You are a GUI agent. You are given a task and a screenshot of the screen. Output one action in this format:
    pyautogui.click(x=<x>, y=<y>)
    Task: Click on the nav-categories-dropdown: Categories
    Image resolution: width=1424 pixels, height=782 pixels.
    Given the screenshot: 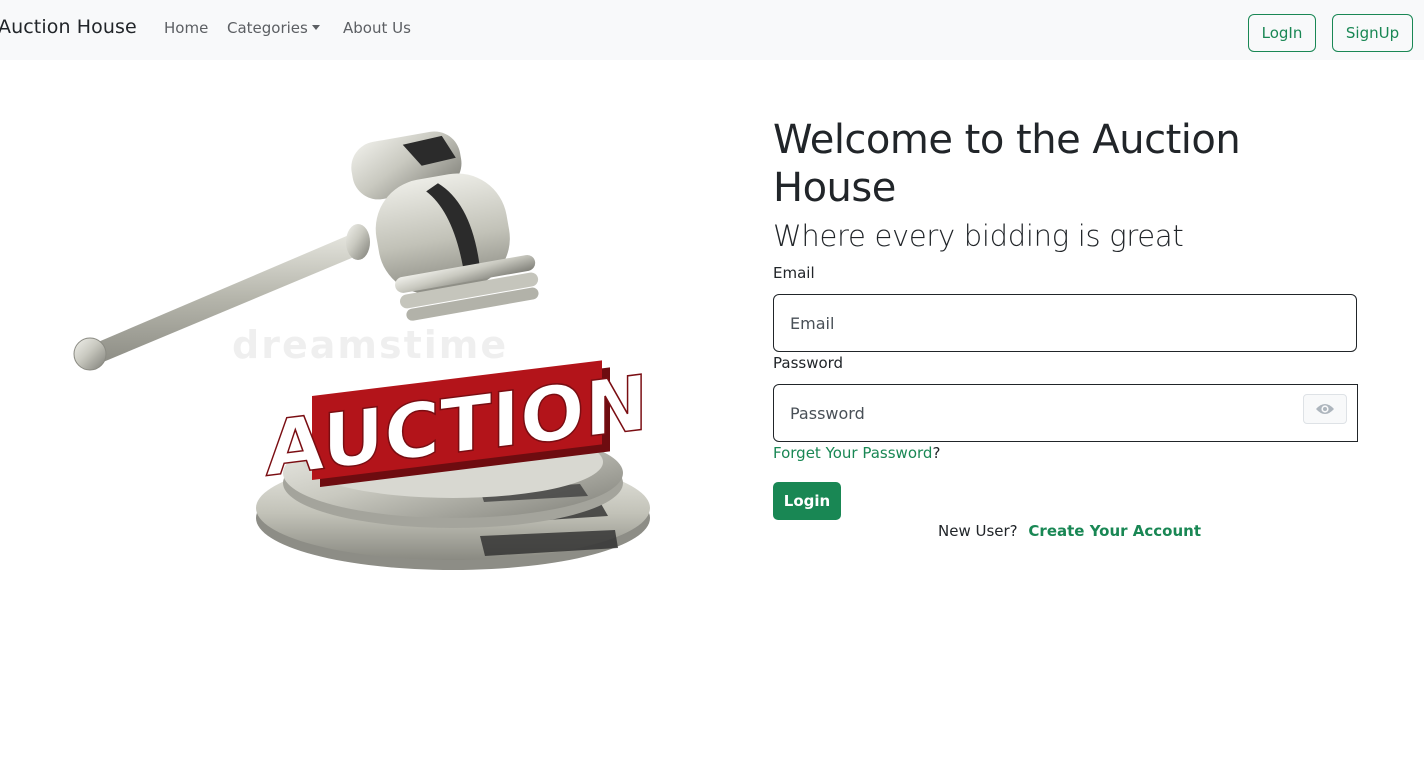 What is the action you would take?
    pyautogui.click(x=273, y=28)
    